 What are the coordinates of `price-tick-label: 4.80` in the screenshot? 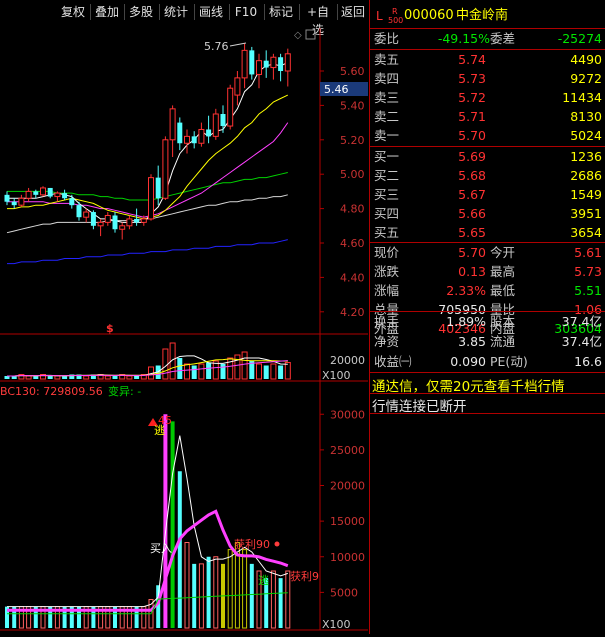 It's located at (352, 209).